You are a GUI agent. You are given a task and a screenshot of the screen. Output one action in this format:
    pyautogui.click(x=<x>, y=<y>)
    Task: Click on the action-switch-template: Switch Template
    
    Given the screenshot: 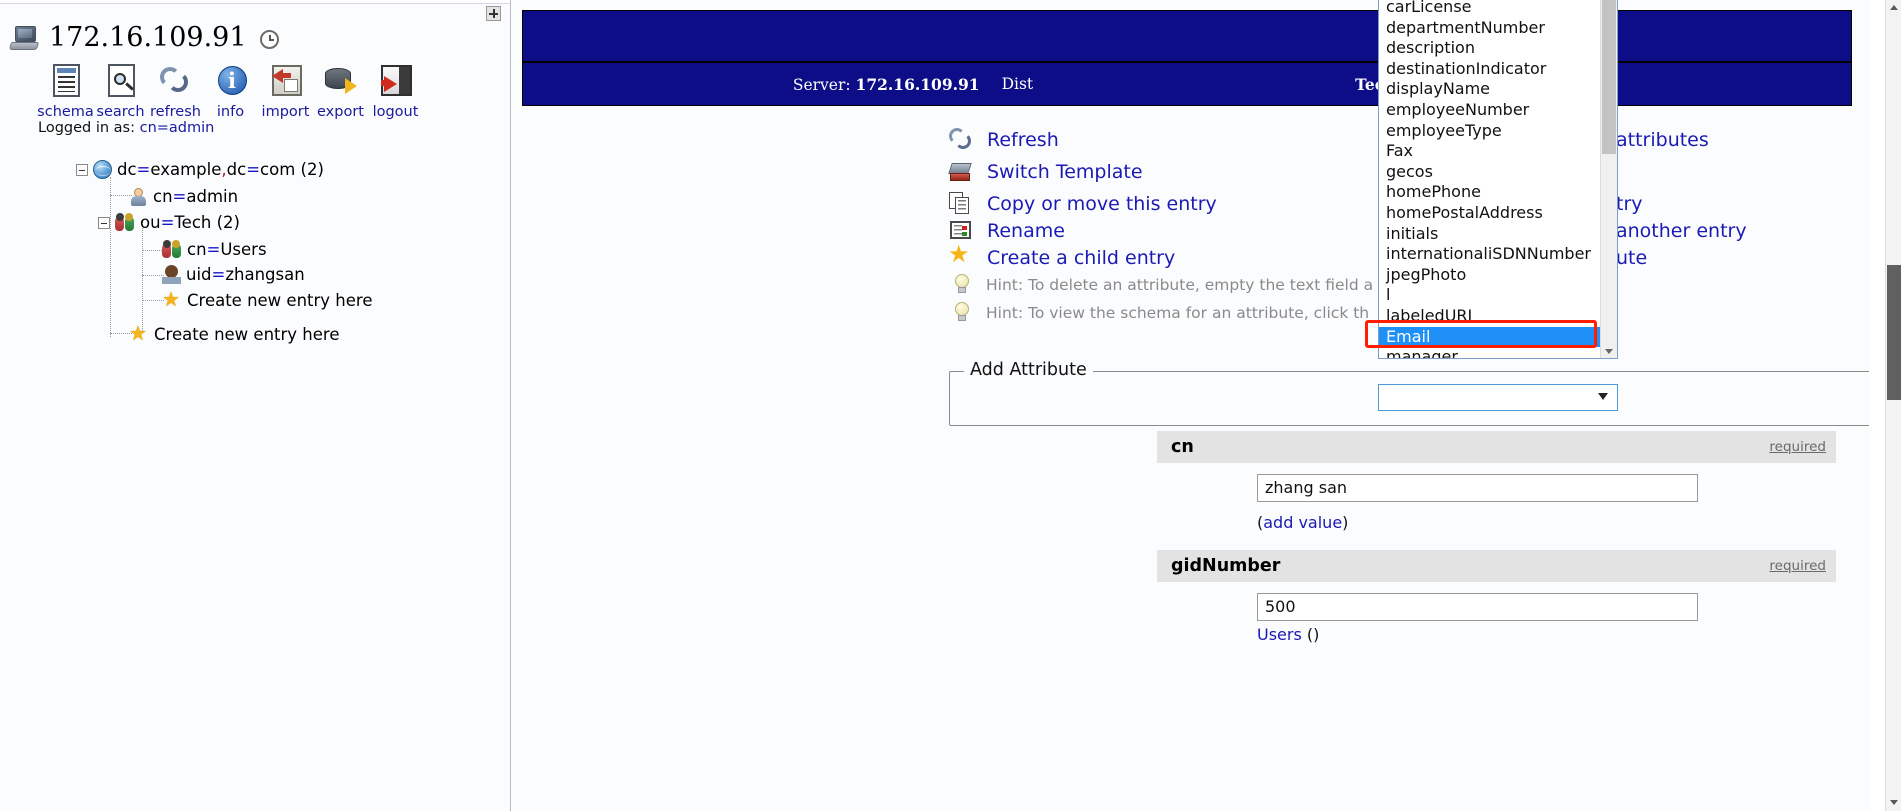 What is the action you would take?
    pyautogui.click(x=1045, y=172)
    